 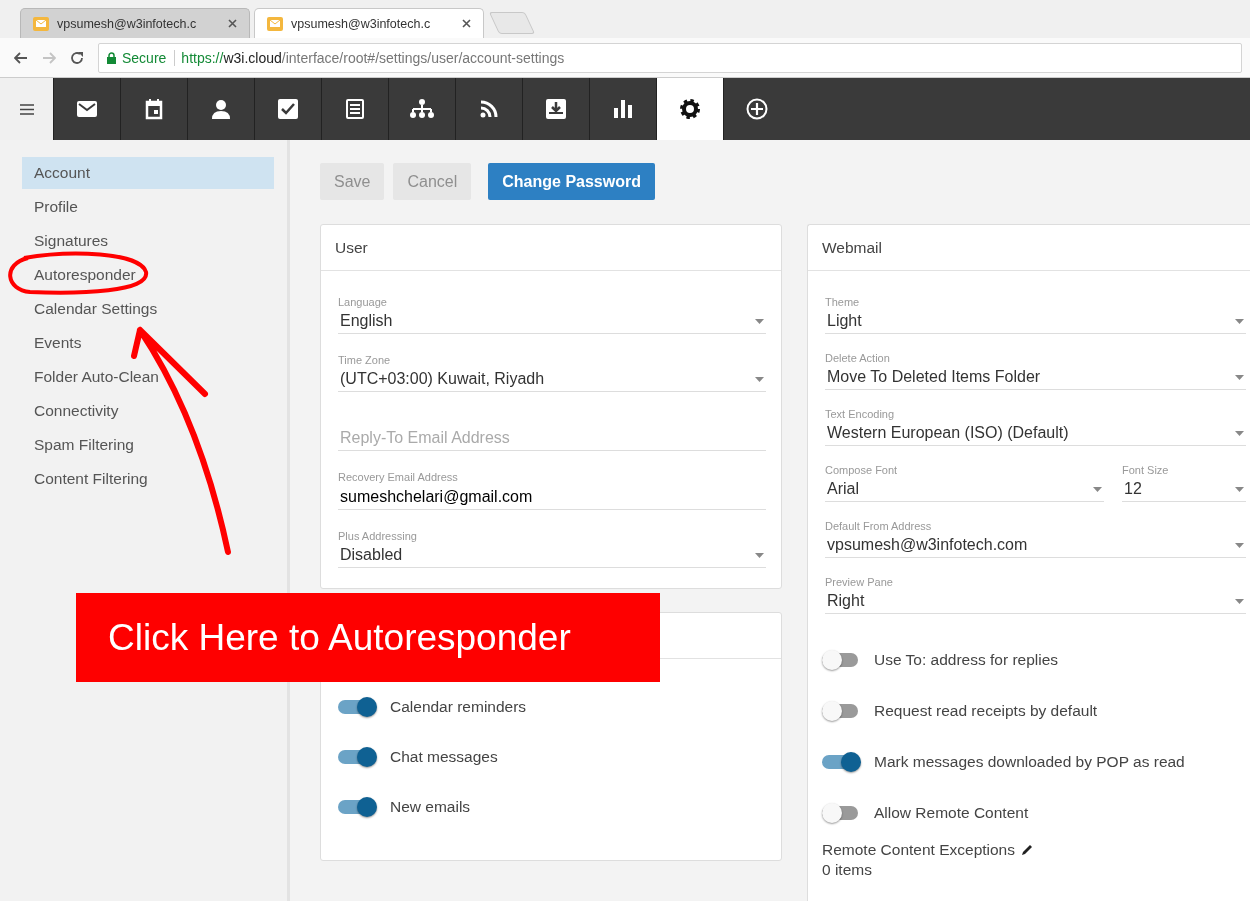 I want to click on pencil-icon, so click(x=1027, y=850).